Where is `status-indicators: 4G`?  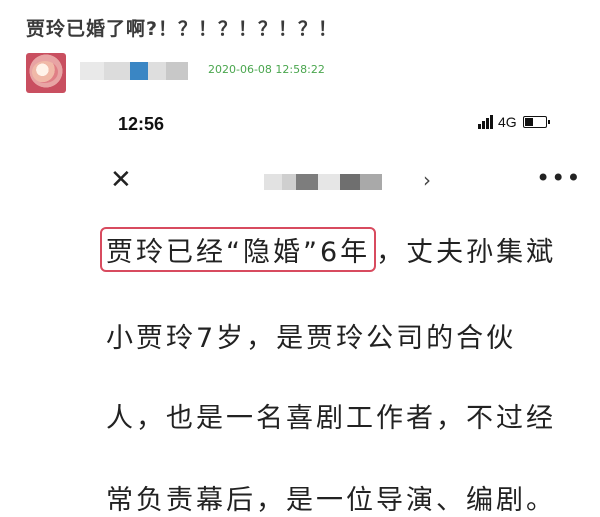 status-indicators: 4G is located at coordinates (514, 122).